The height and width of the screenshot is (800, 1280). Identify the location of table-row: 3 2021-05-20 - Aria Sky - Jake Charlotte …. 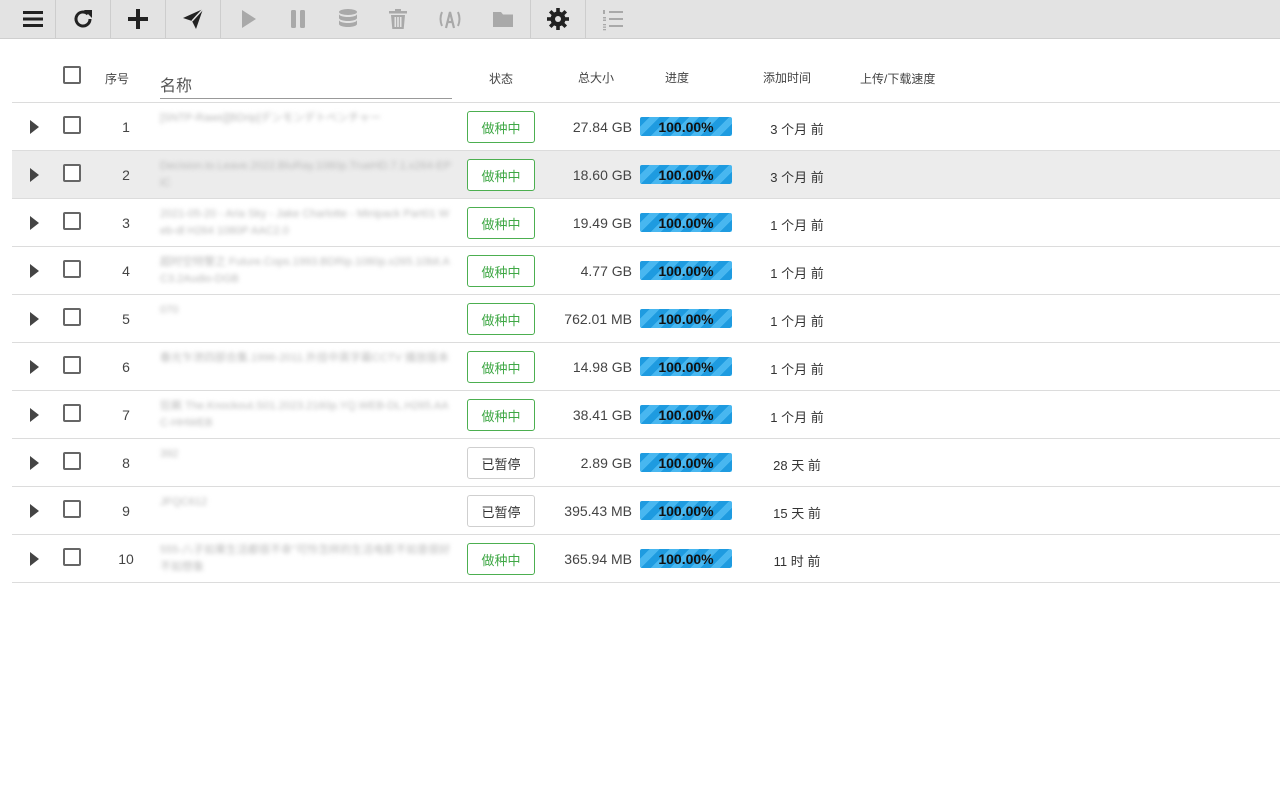
(646, 223).